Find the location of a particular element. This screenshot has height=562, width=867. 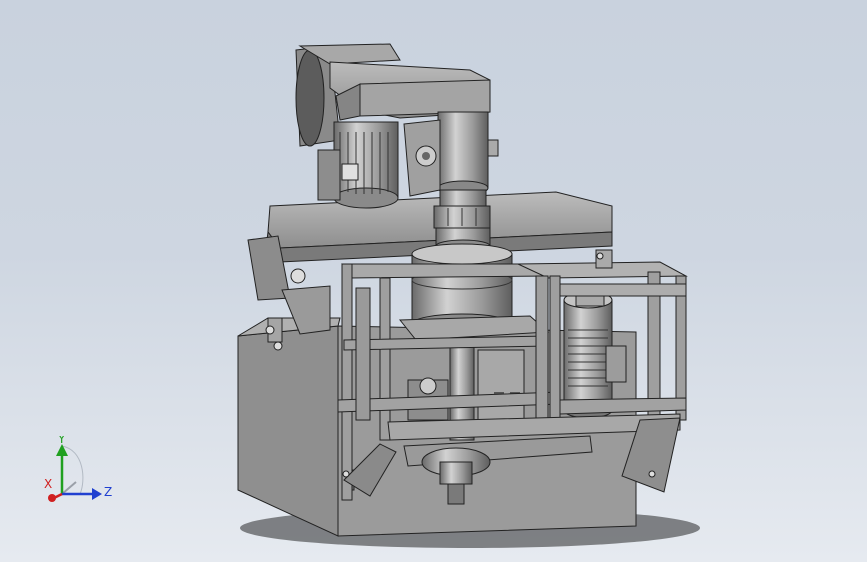

main-cylinder is located at coordinates (474, 292).